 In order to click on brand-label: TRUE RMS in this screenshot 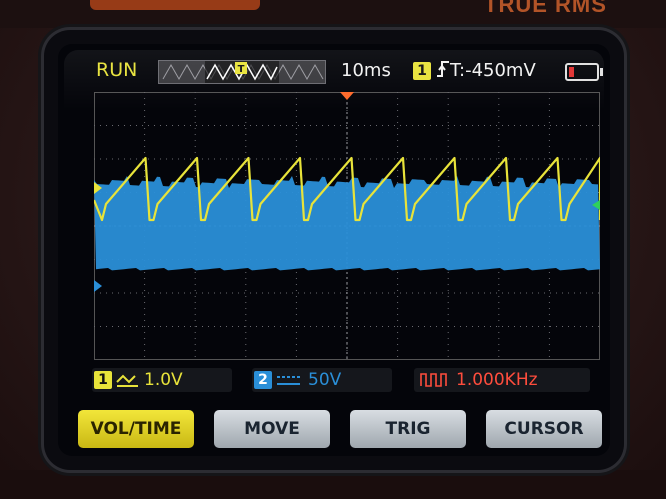, I will do `click(545, 8)`.